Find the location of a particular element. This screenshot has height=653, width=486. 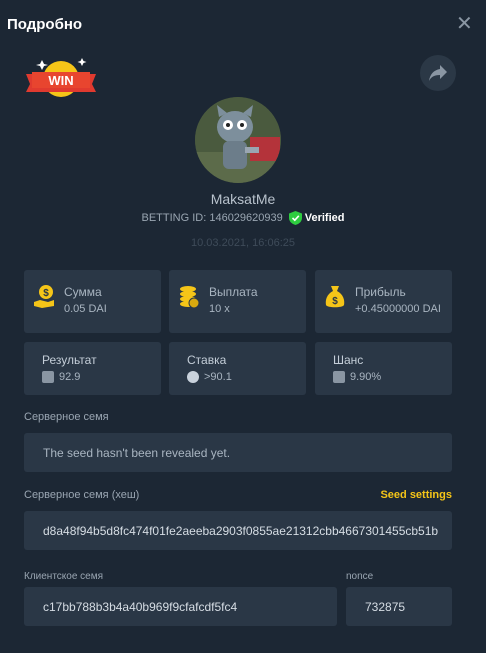

verified-badge: Verified is located at coordinates (316, 218).